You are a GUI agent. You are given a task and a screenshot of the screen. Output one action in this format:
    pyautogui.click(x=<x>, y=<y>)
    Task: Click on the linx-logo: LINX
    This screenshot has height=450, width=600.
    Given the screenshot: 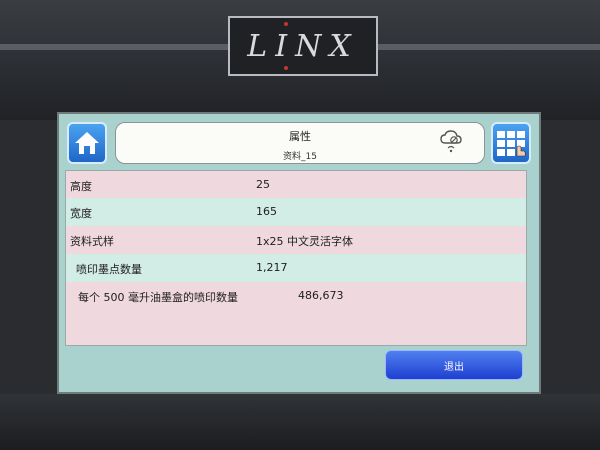 What is the action you would take?
    pyautogui.click(x=303, y=46)
    